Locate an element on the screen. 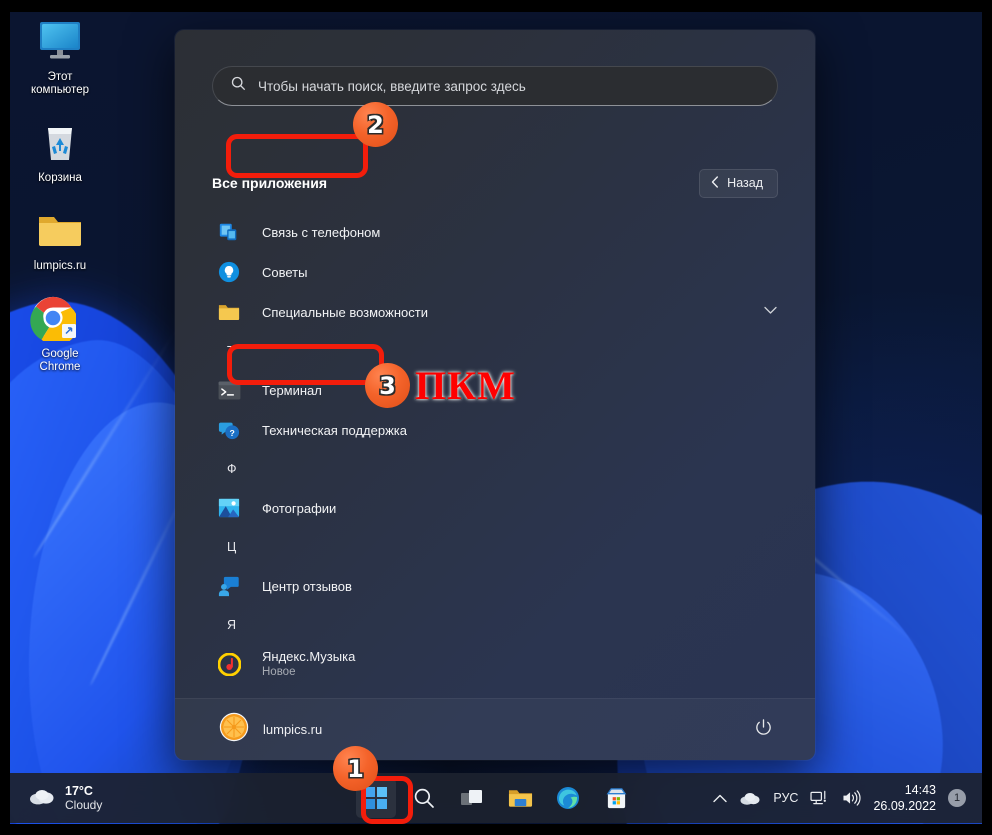  volume-icon is located at coordinates (851, 798).